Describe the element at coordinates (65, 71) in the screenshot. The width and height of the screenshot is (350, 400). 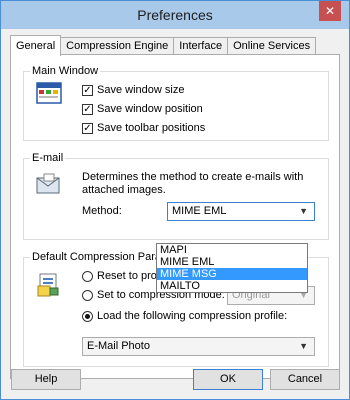
I see `main-window-group-title: Main Window` at that location.